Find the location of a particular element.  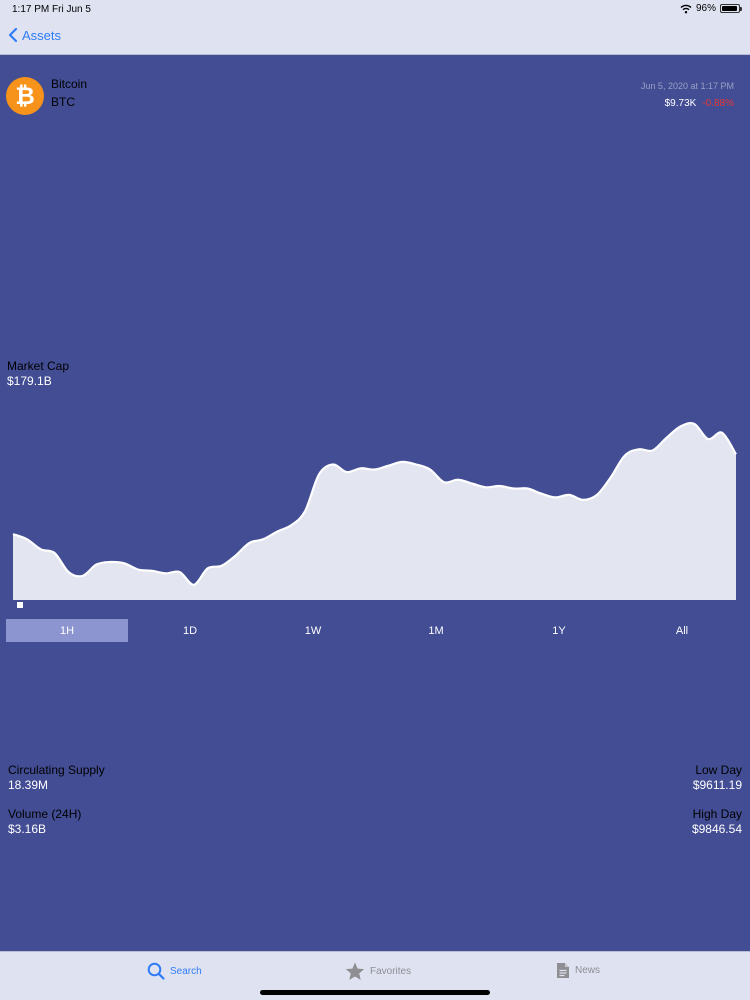

coin-symbol: BTC is located at coordinates (63, 102).